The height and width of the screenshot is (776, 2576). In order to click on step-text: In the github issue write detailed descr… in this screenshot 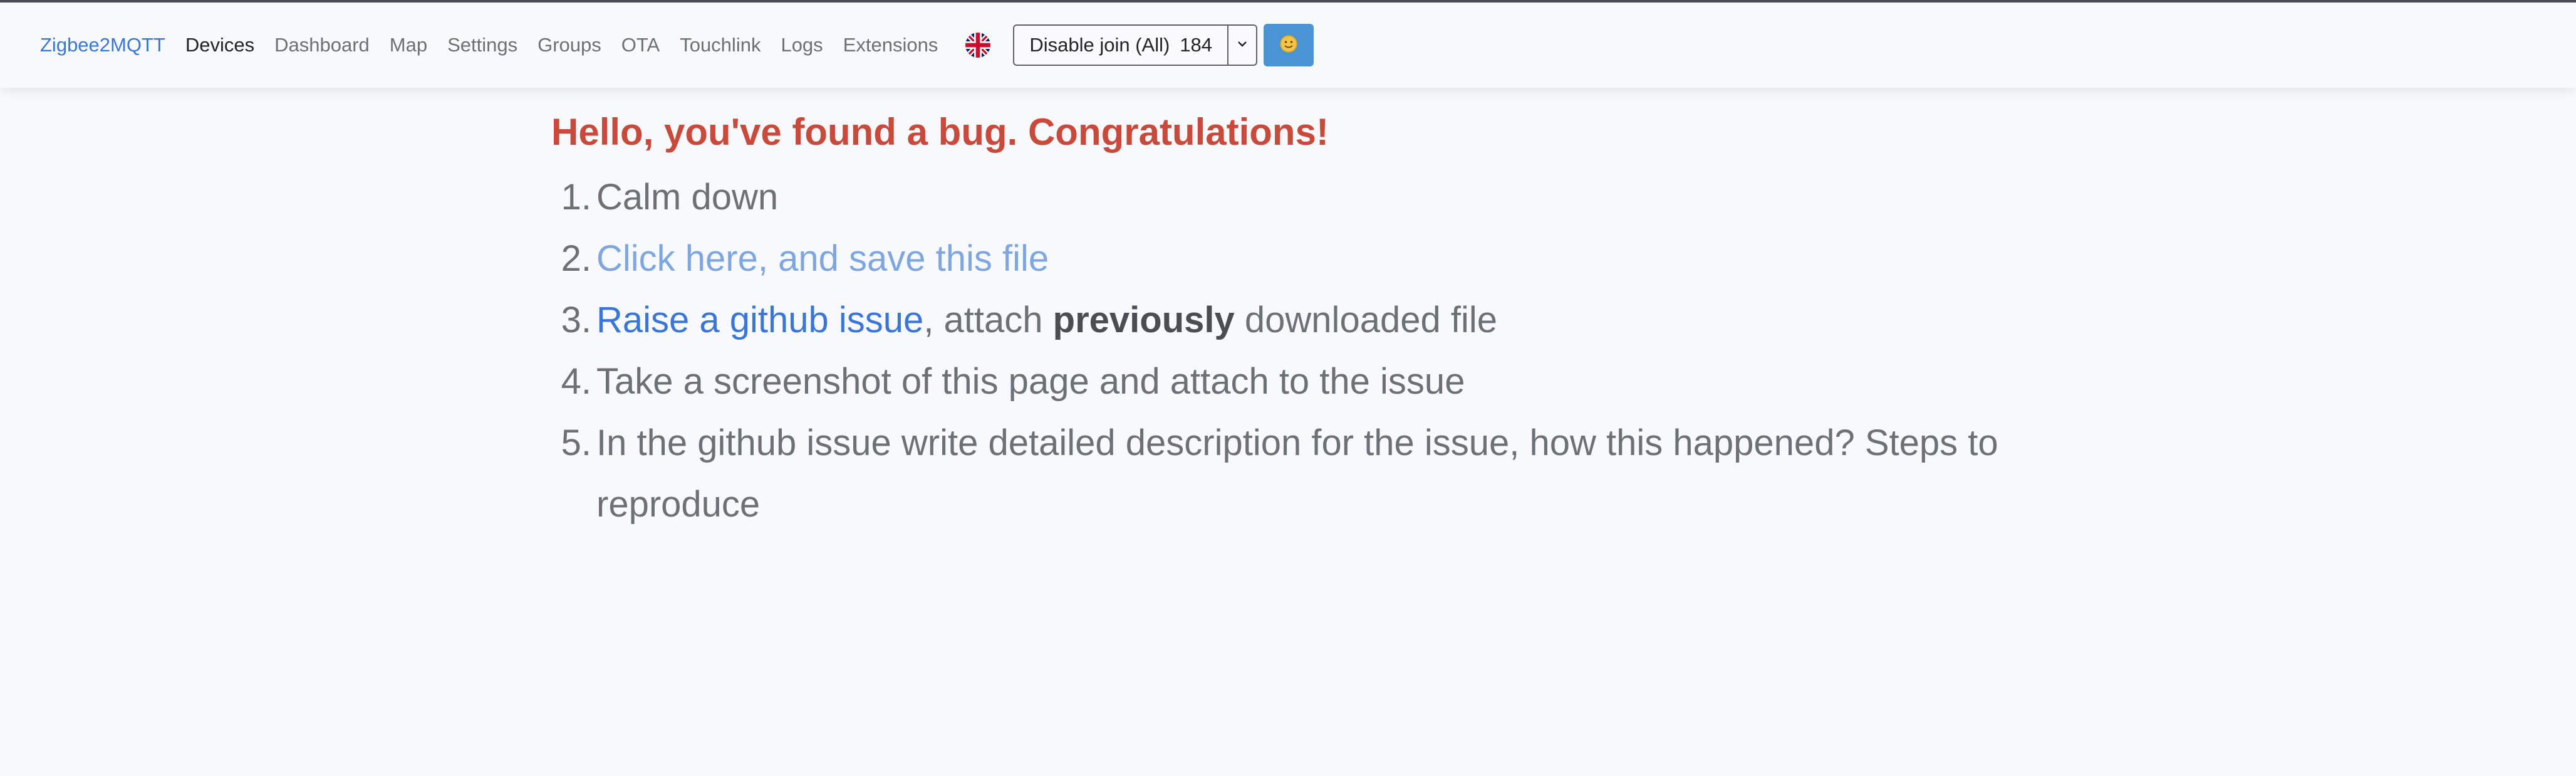, I will do `click(1297, 474)`.